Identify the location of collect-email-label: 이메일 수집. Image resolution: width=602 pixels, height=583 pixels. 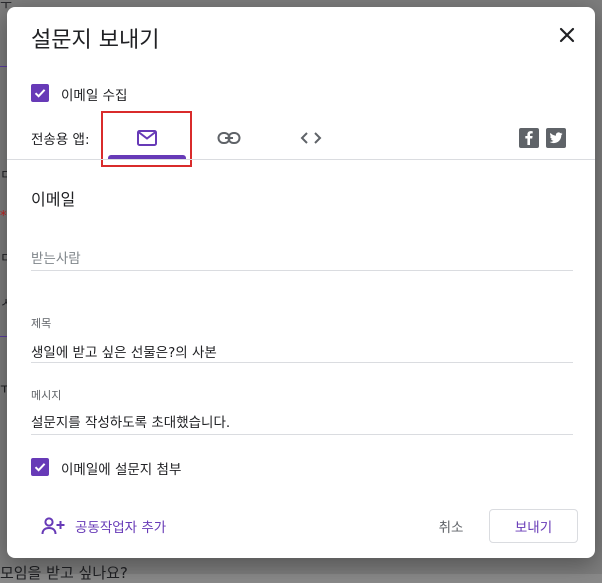
(94, 96).